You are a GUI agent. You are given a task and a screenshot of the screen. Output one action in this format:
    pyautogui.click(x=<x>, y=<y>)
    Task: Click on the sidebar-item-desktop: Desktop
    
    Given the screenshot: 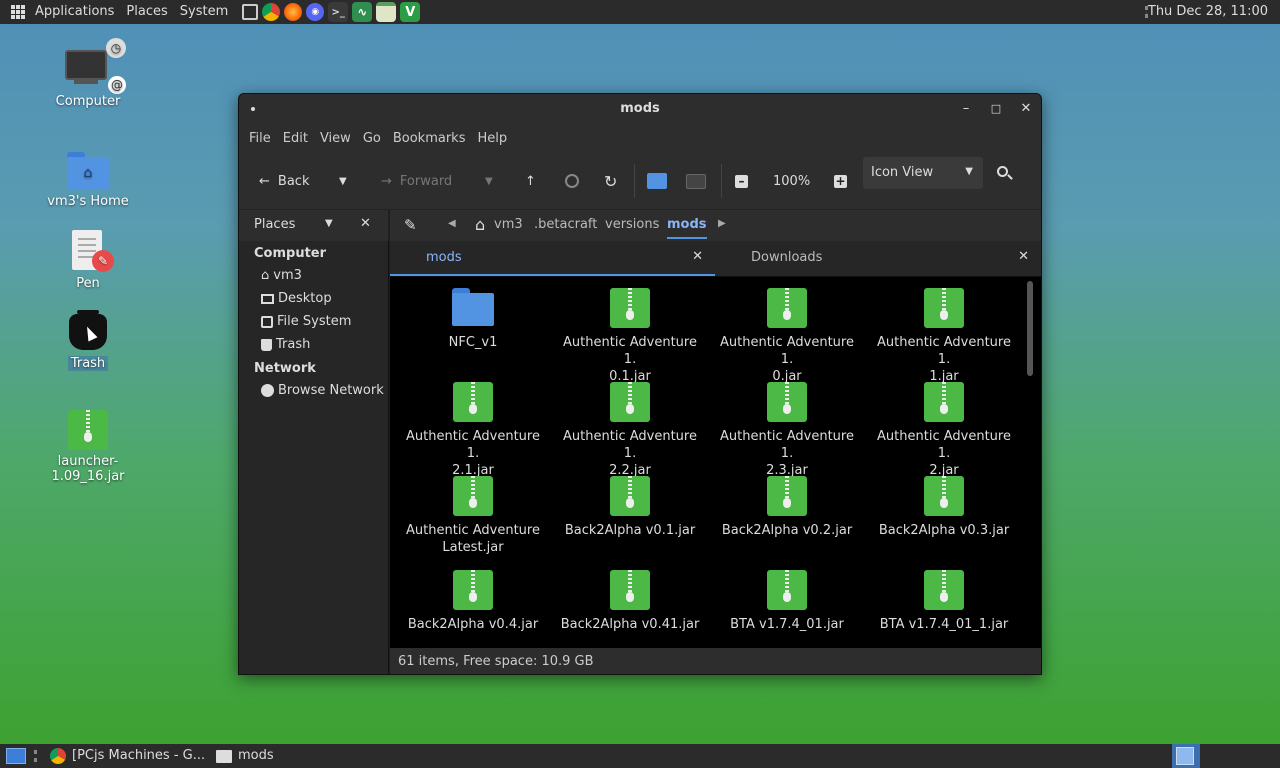 What is the action you would take?
    pyautogui.click(x=296, y=298)
    